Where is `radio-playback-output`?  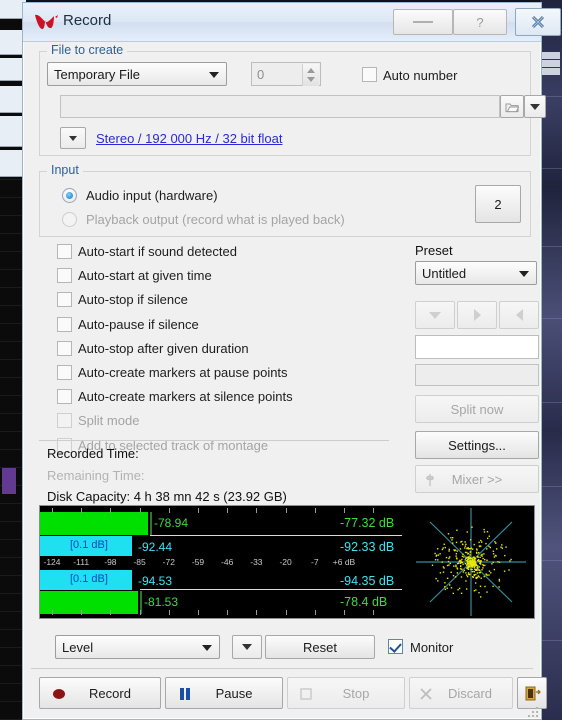
radio-playback-output is located at coordinates (69, 219).